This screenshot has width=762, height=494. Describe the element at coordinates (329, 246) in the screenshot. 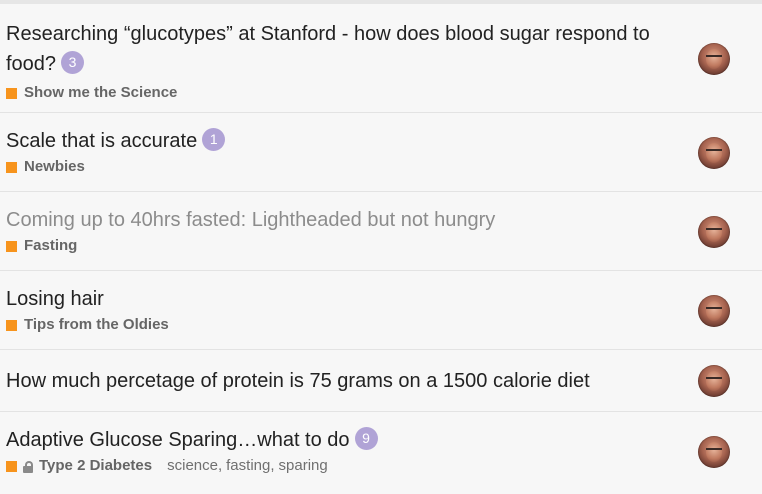

I see `topic-meta: Fasting` at that location.